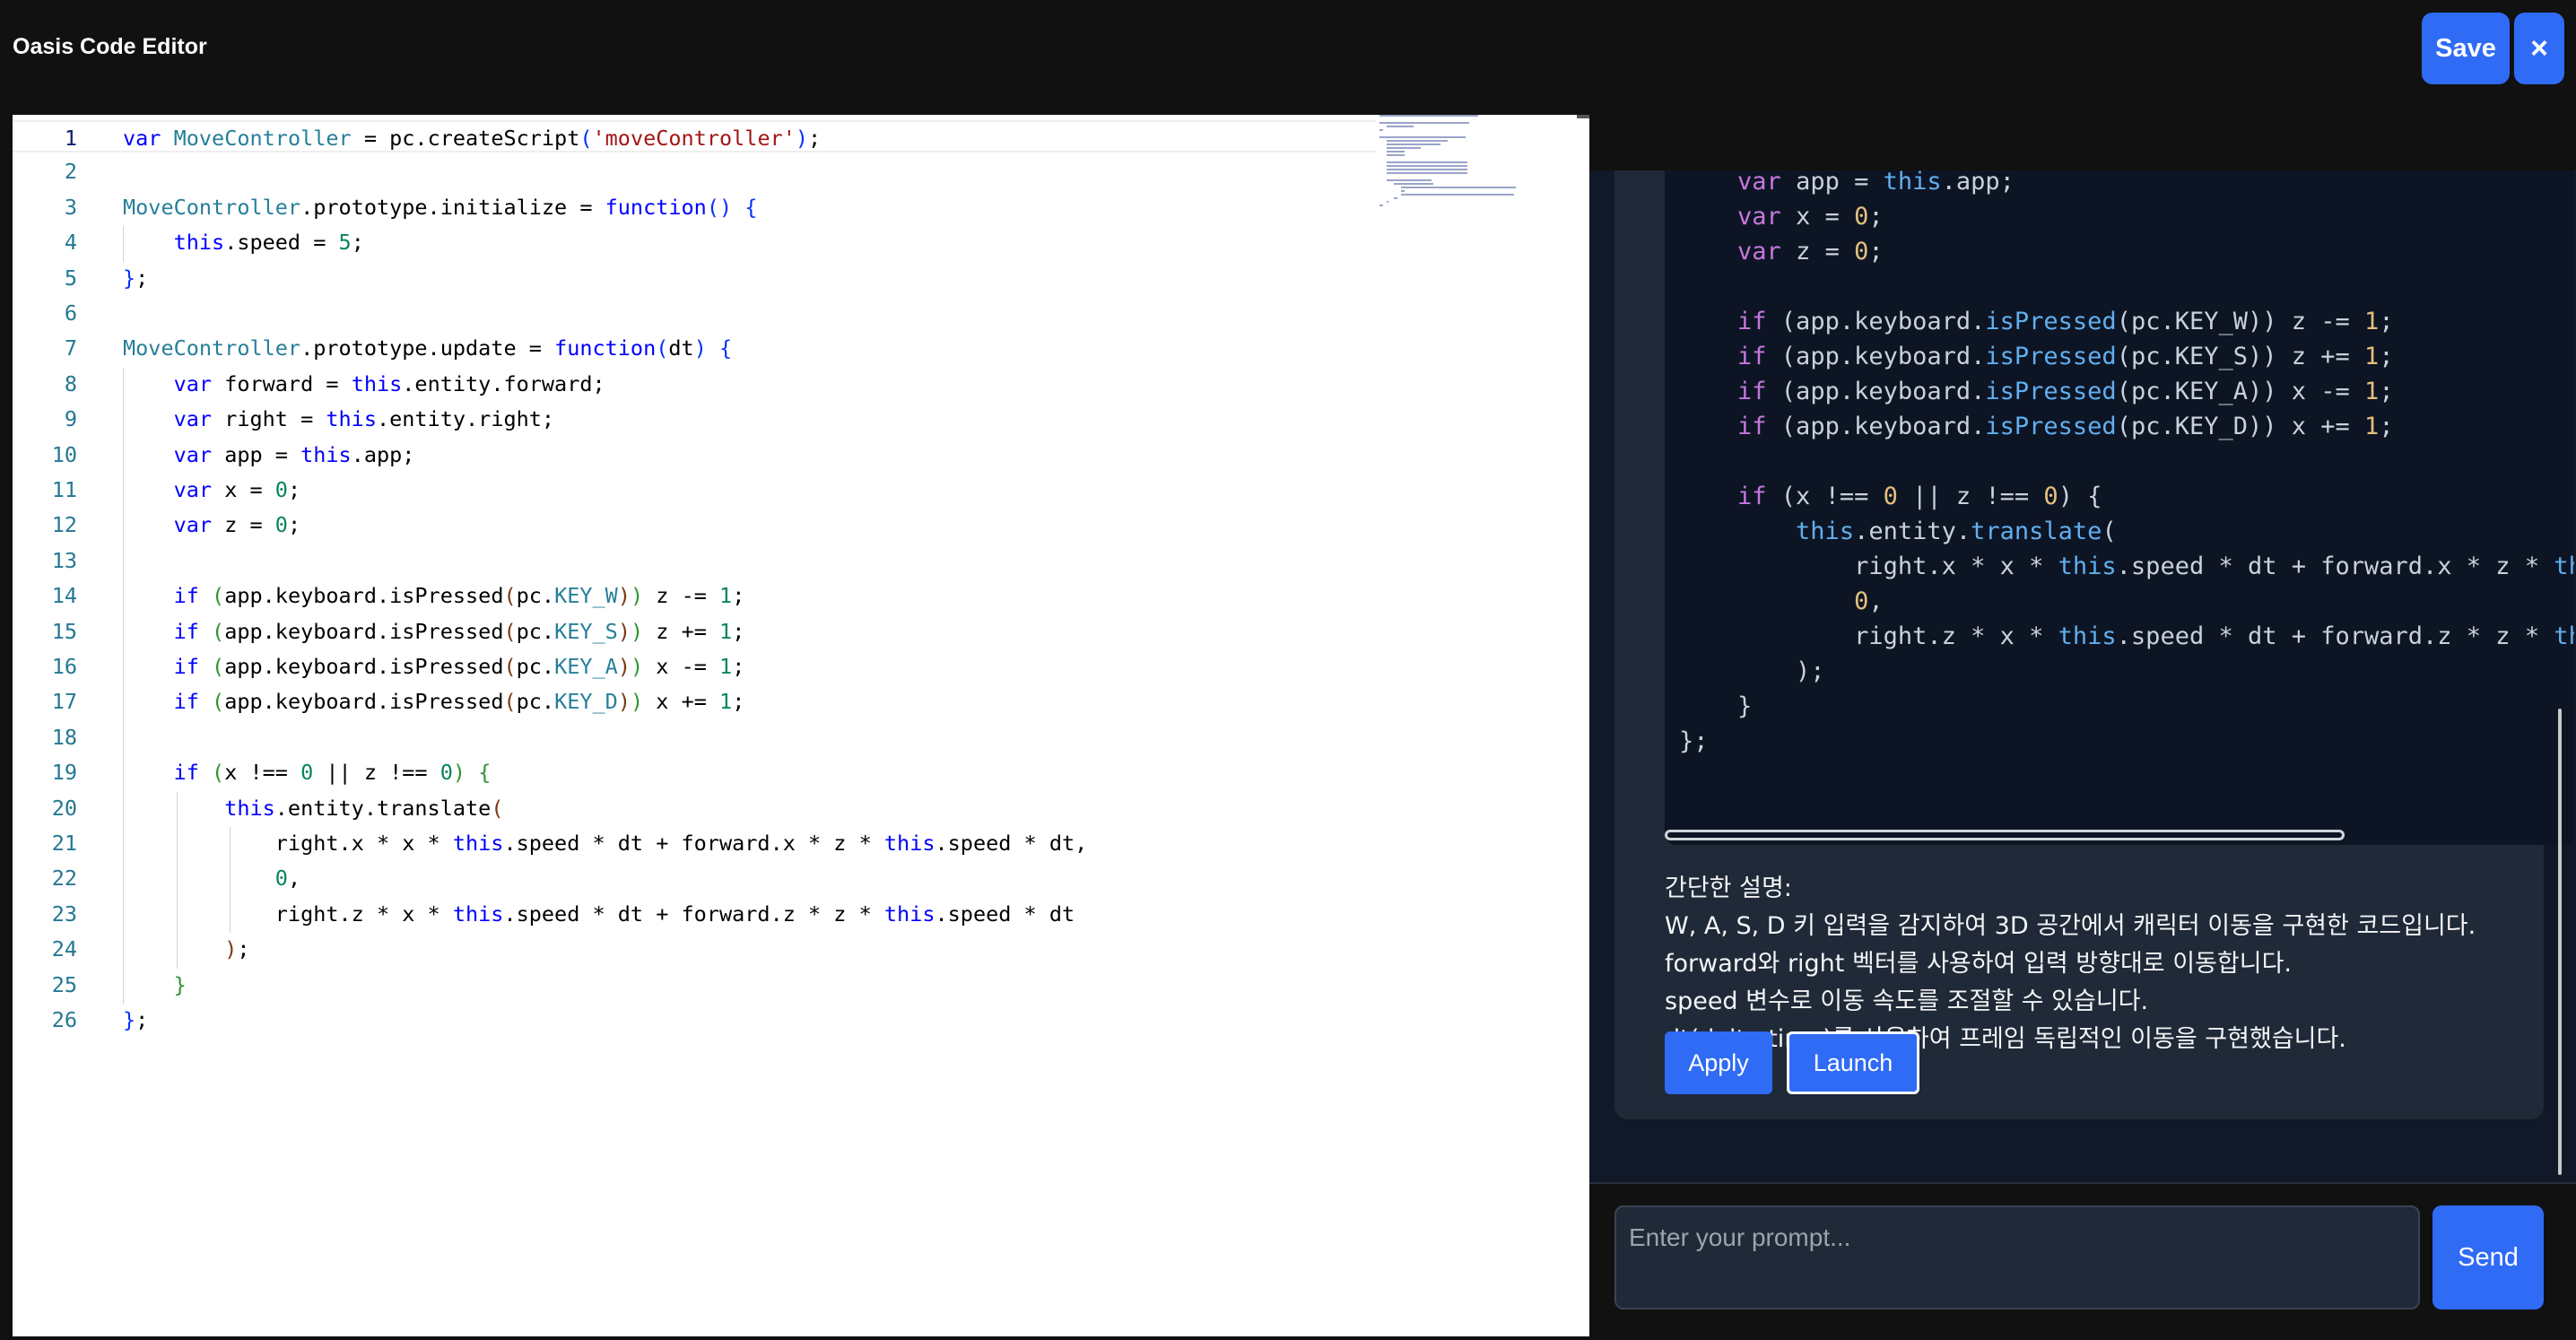 The width and height of the screenshot is (2576, 1340). What do you see at coordinates (694, 985) in the screenshot?
I see `code-line: 25 }` at bounding box center [694, 985].